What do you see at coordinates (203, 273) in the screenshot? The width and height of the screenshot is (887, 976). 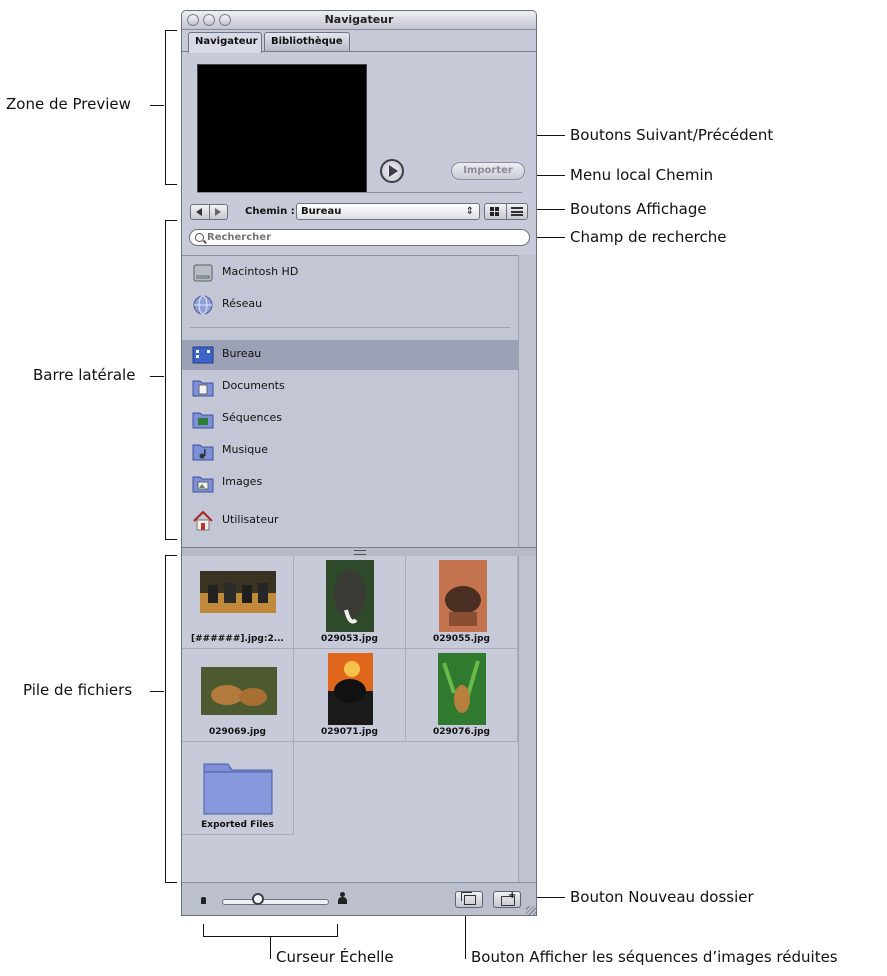 I see `hard-drive-icon` at bounding box center [203, 273].